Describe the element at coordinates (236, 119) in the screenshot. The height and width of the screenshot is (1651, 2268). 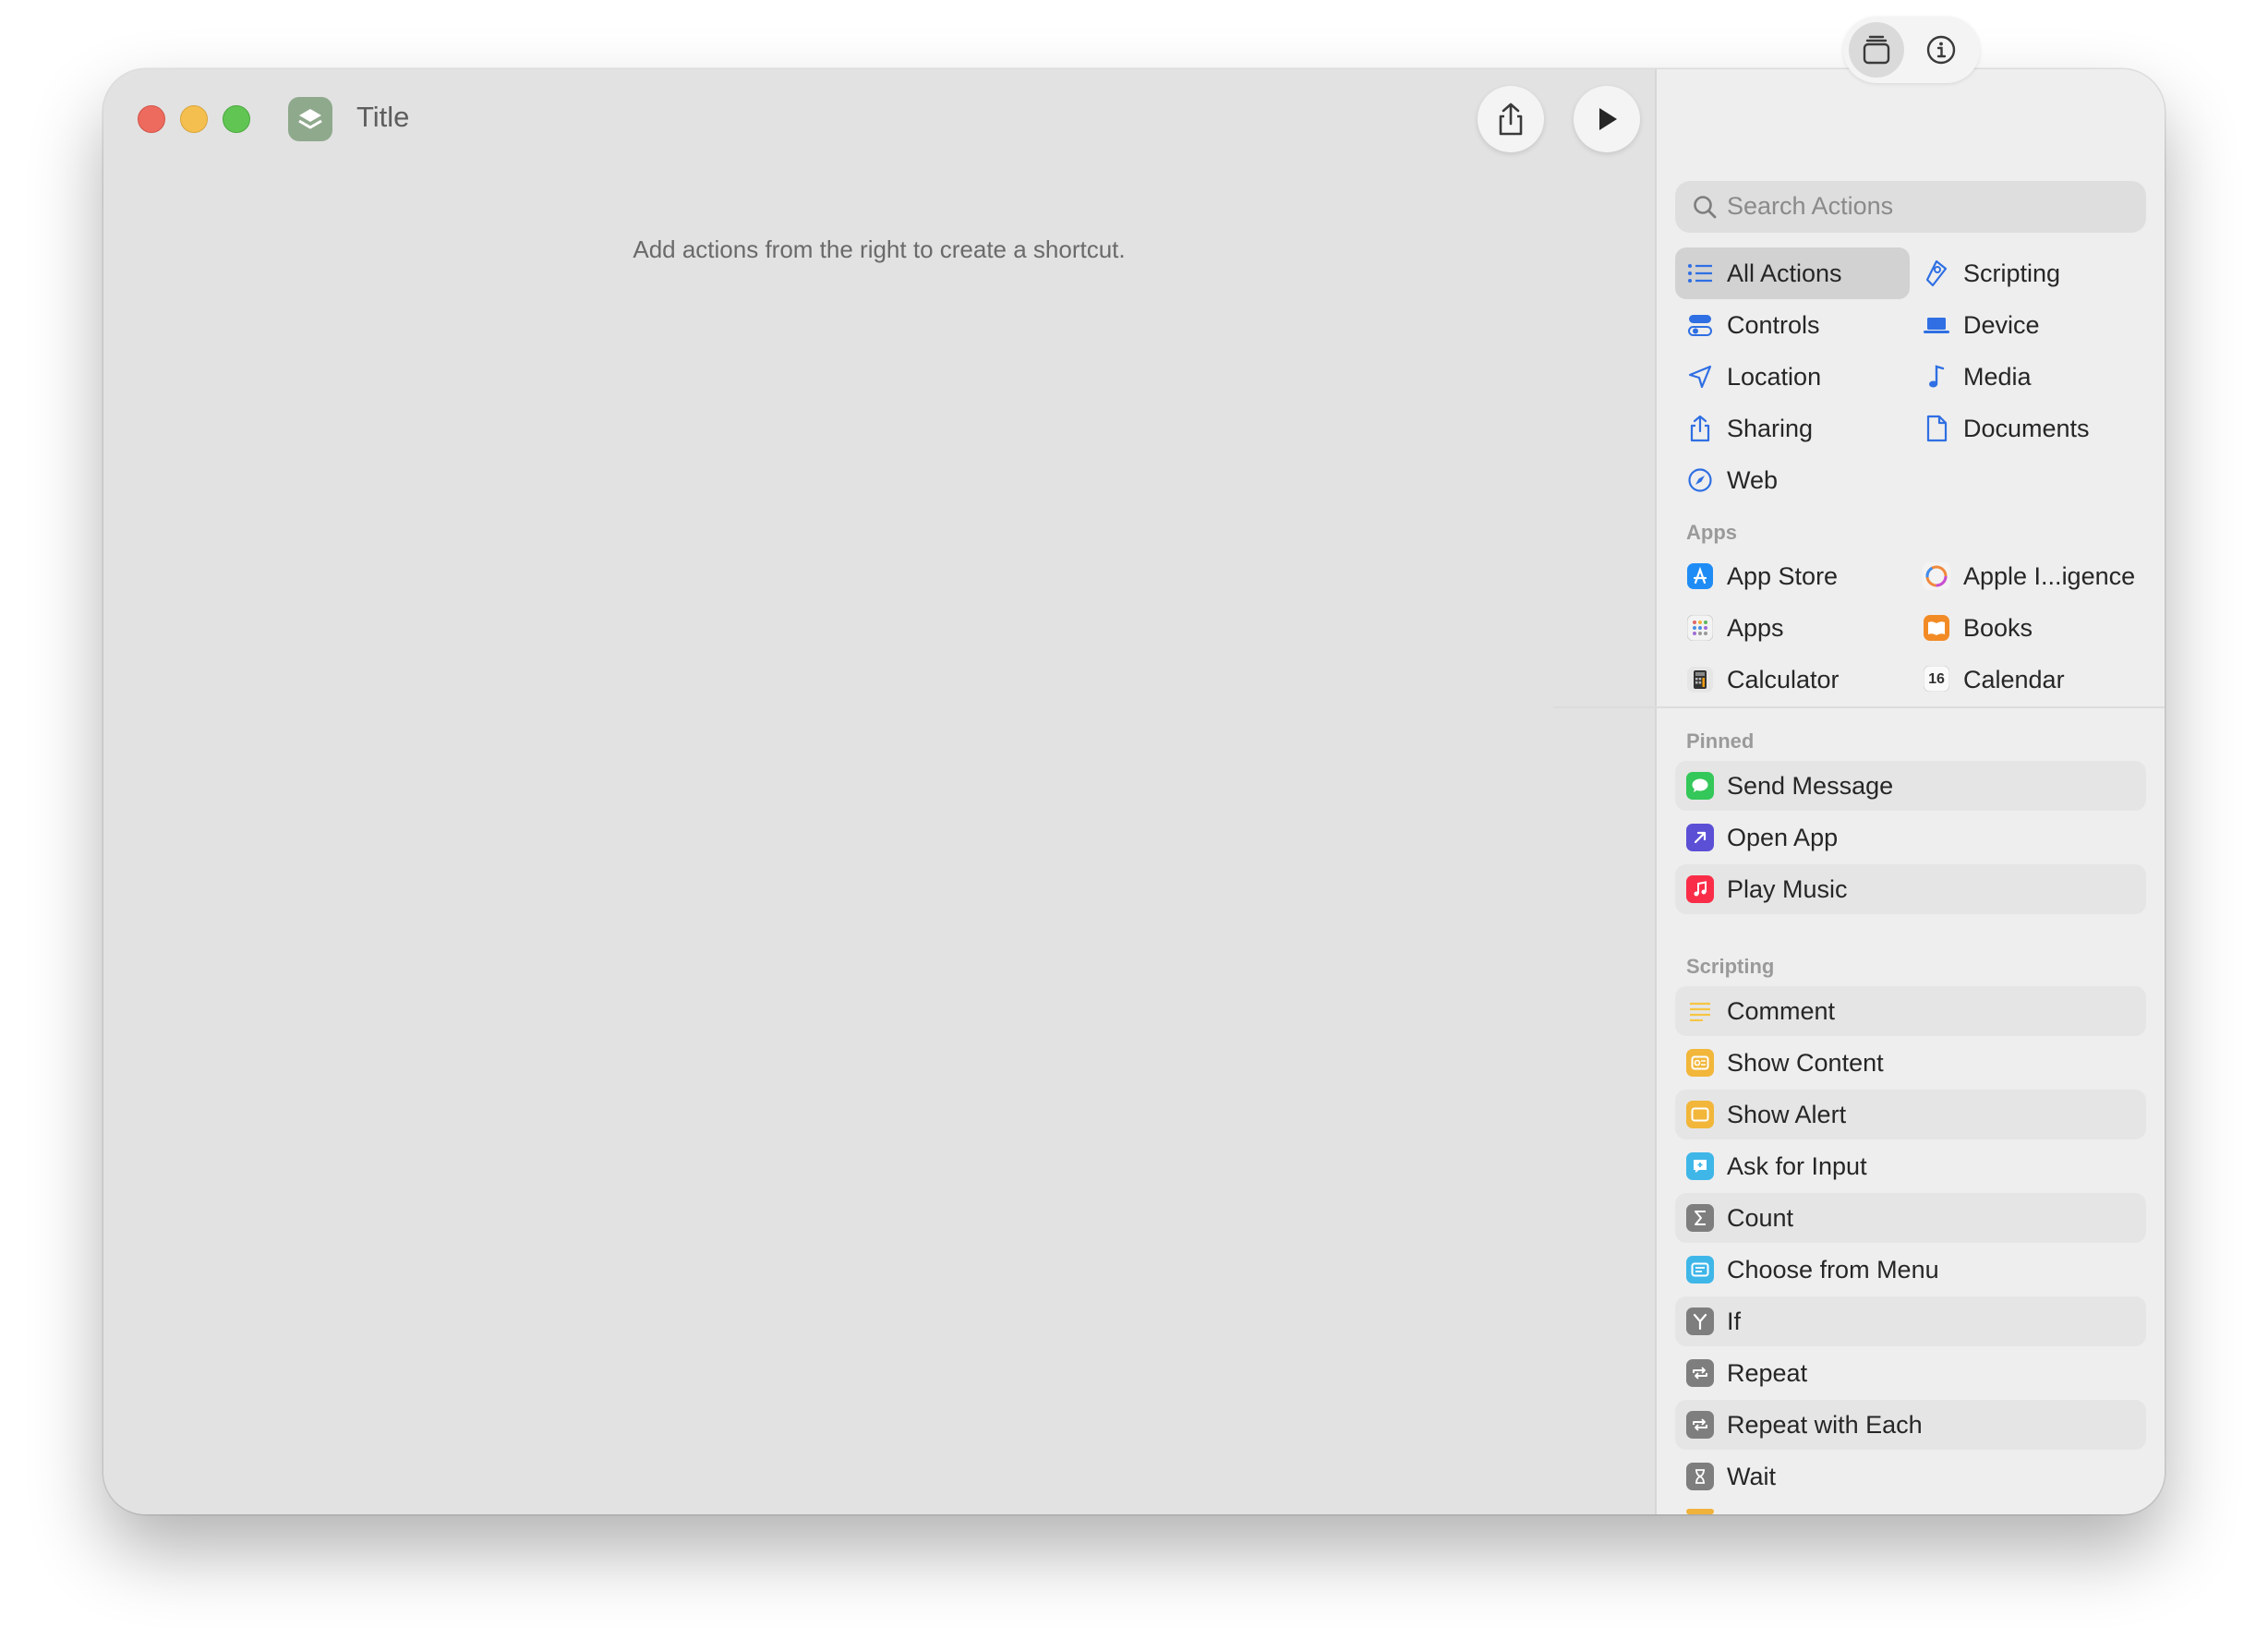
I see `zoom-button` at that location.